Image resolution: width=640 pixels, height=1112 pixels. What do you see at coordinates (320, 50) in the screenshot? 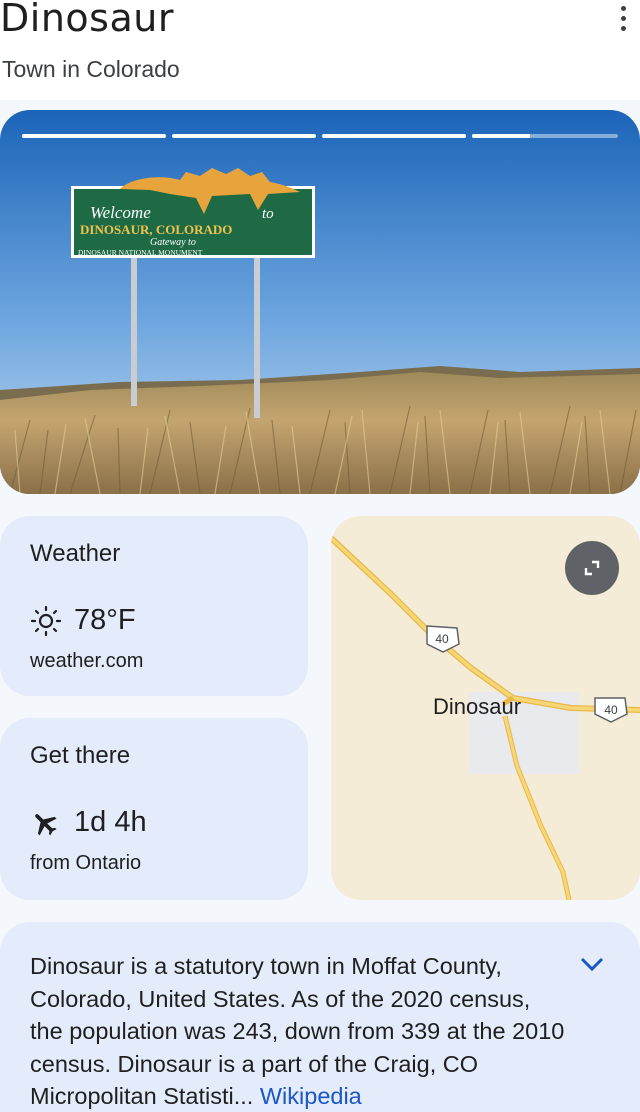
I see `header: Dinosaur Town in Colorado` at bounding box center [320, 50].